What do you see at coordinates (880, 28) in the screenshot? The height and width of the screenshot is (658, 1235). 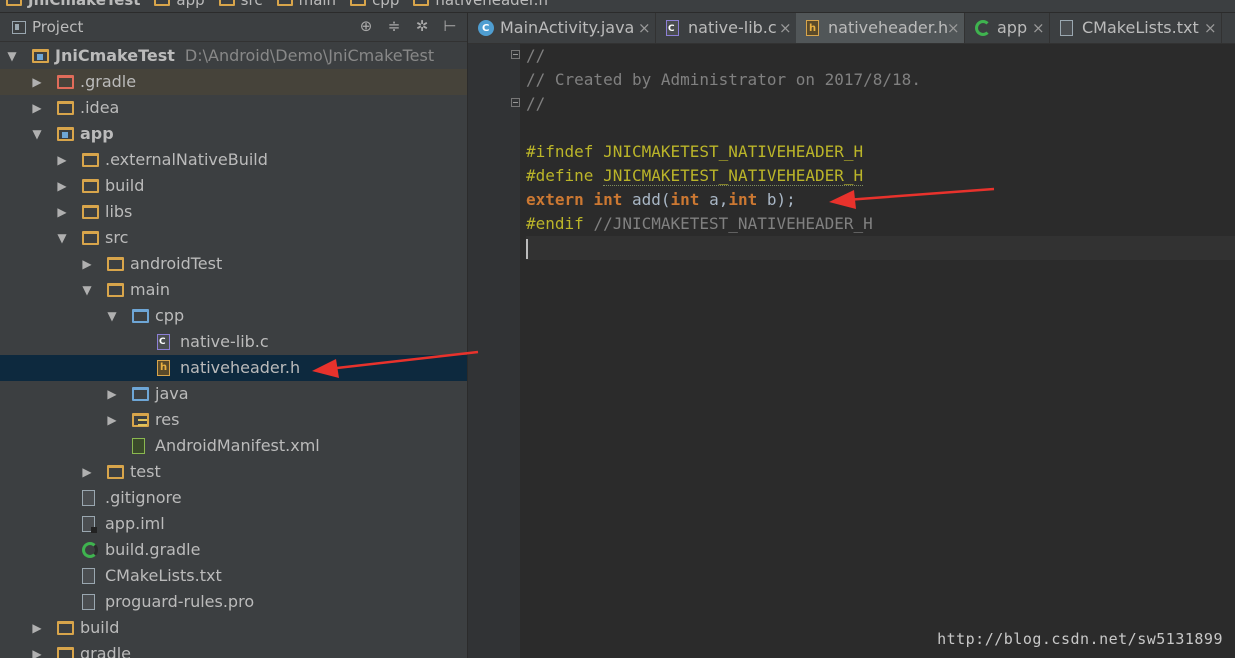 I see `editor-tab: nativeheader.h×` at bounding box center [880, 28].